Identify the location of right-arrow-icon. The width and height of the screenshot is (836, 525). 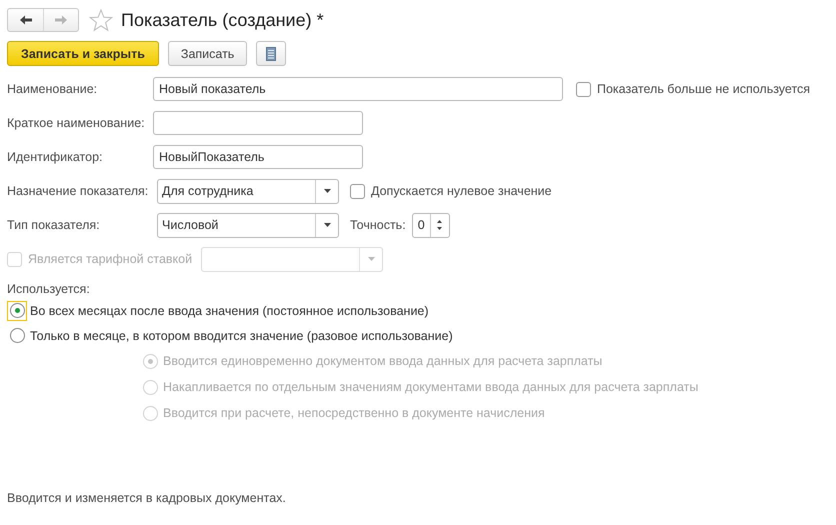
(61, 20).